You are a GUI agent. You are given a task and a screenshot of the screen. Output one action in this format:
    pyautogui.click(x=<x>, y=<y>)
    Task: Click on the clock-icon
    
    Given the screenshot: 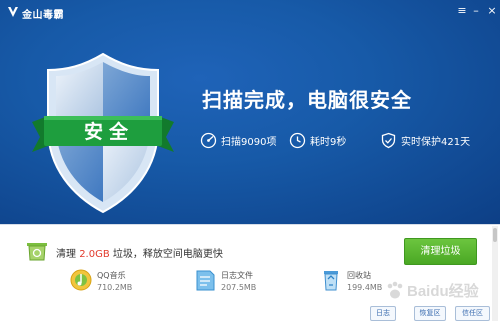 What is the action you would take?
    pyautogui.click(x=297, y=140)
    